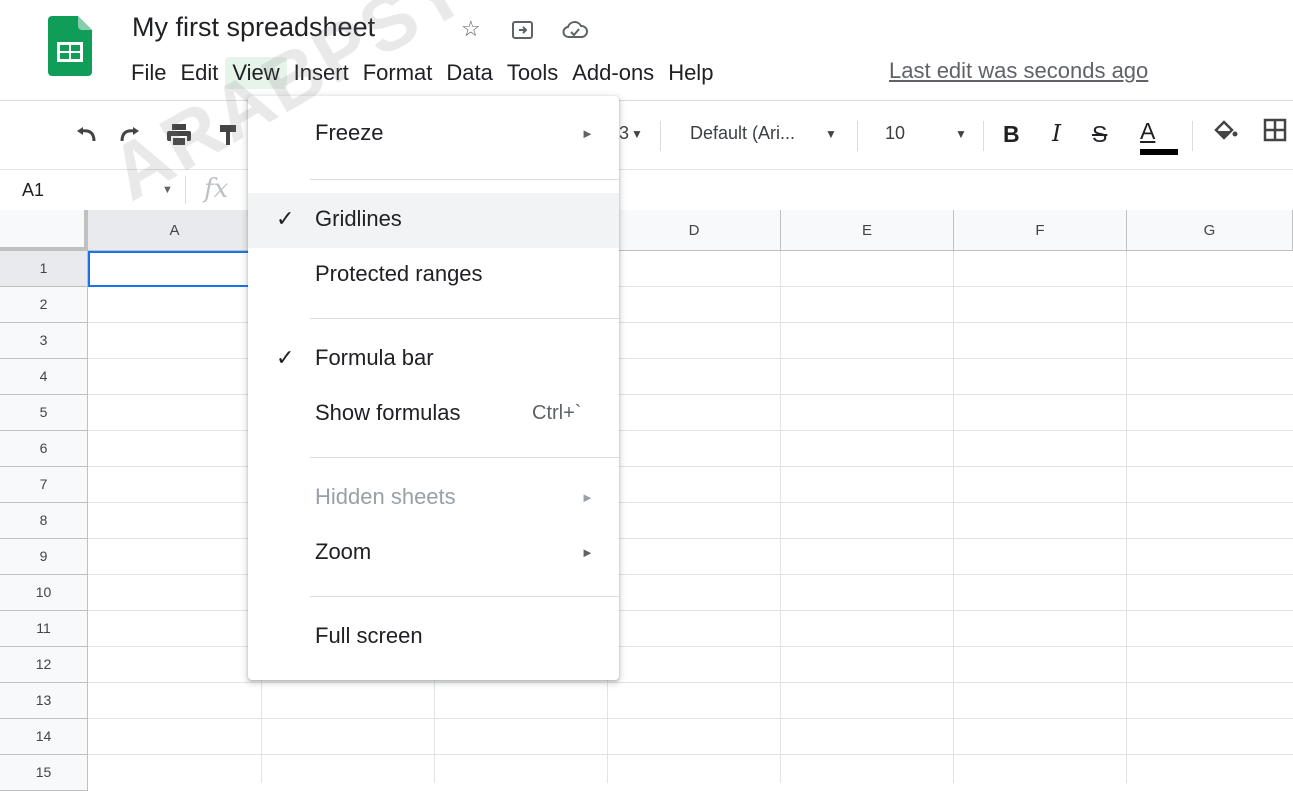 The image size is (1293, 791). I want to click on column-header-f: F, so click(1040, 230).